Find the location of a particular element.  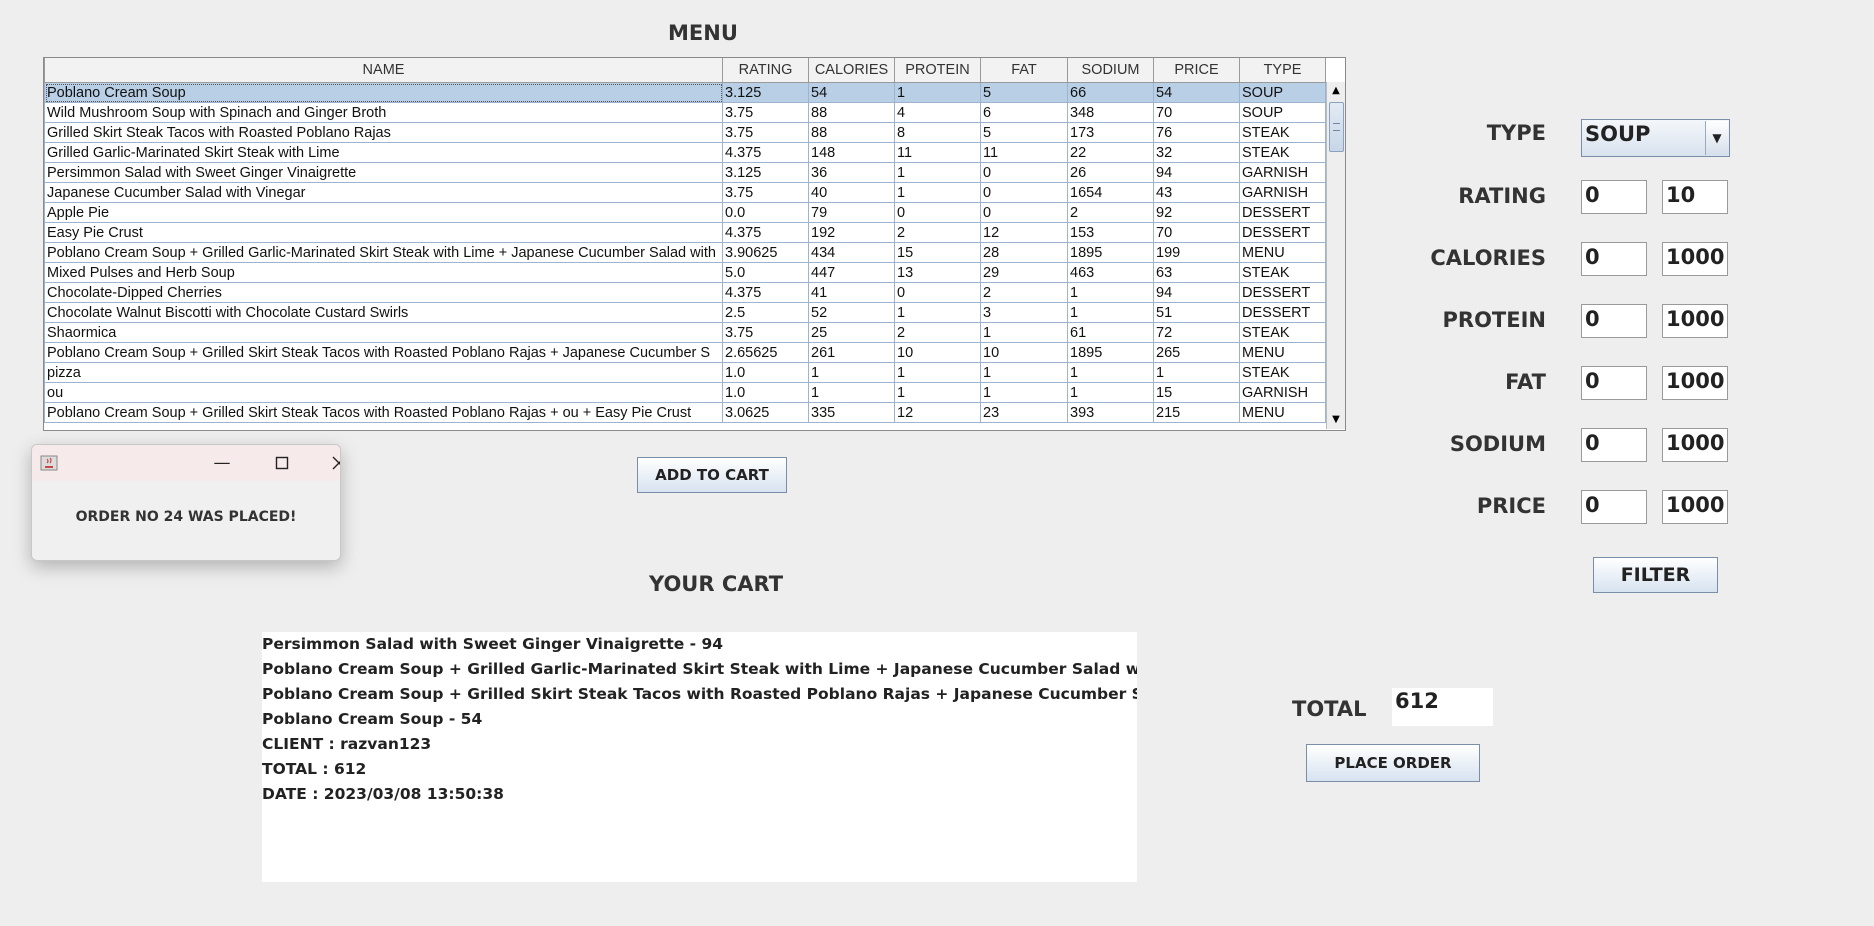

table-row: Shaormica 3.75 25 2 1 61 72 STEAK is located at coordinates (685, 332).